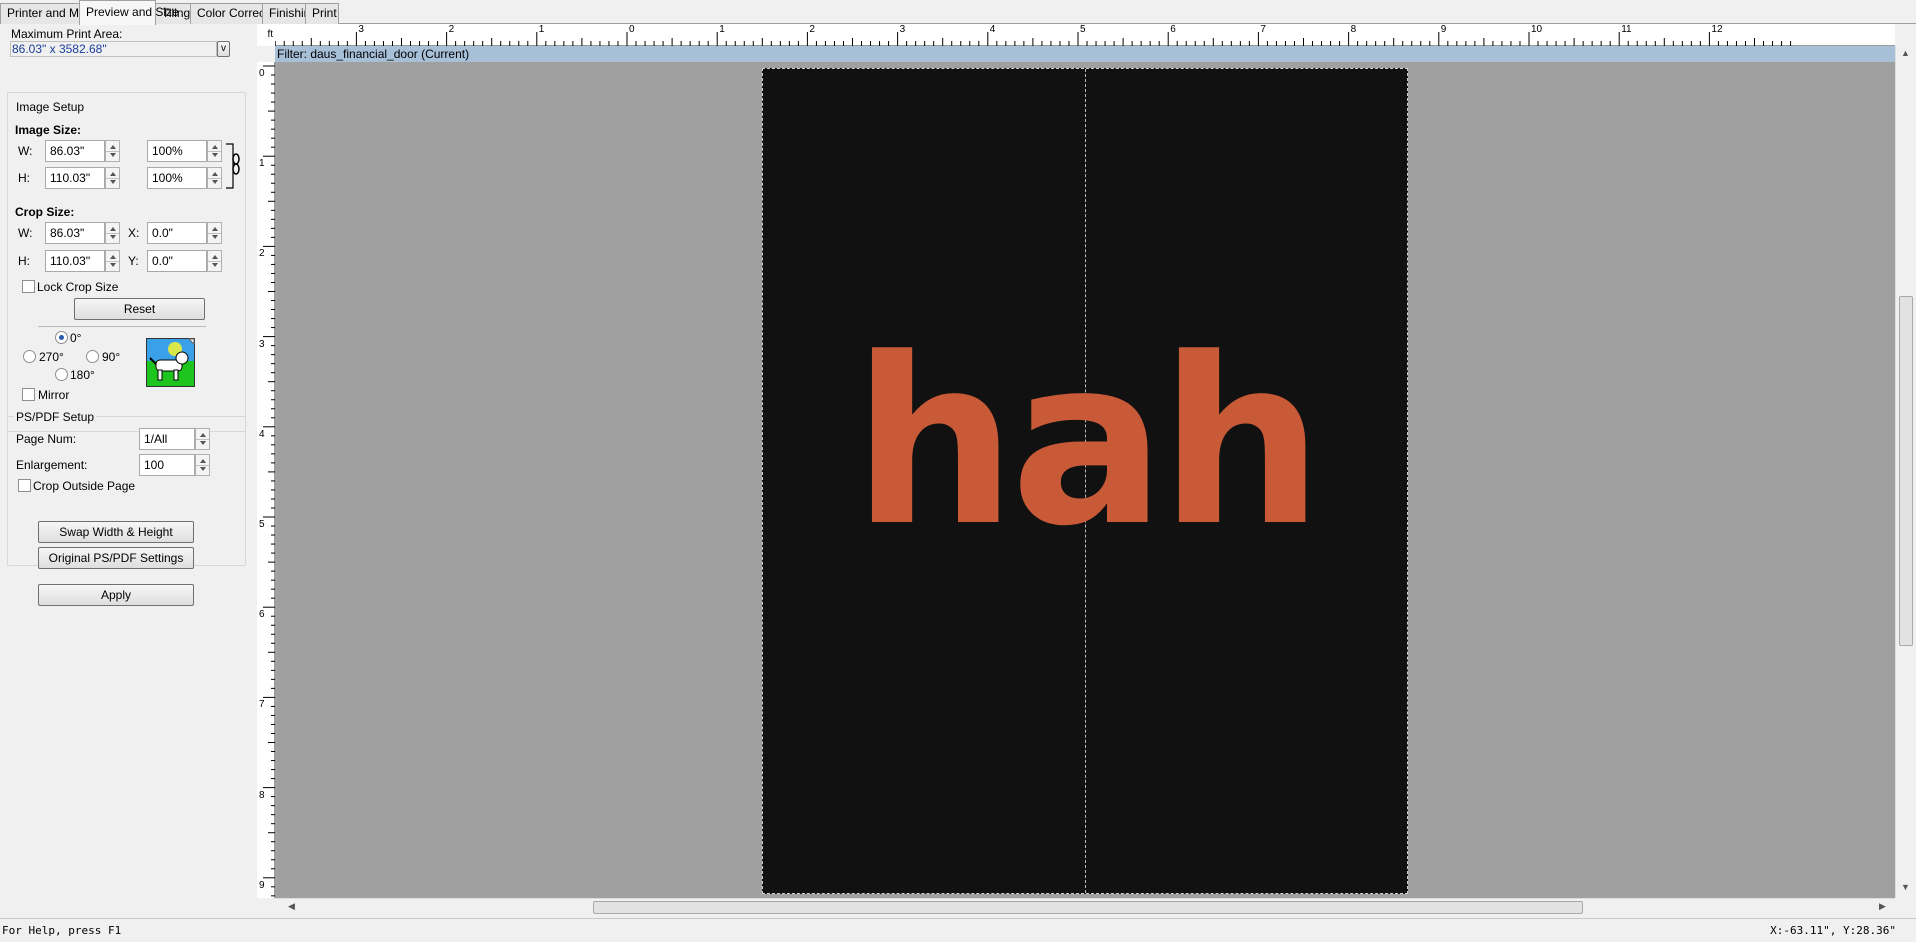 This screenshot has height=942, width=1916. I want to click on crop-outside-page-label: Crop Outside Page, so click(84, 486).